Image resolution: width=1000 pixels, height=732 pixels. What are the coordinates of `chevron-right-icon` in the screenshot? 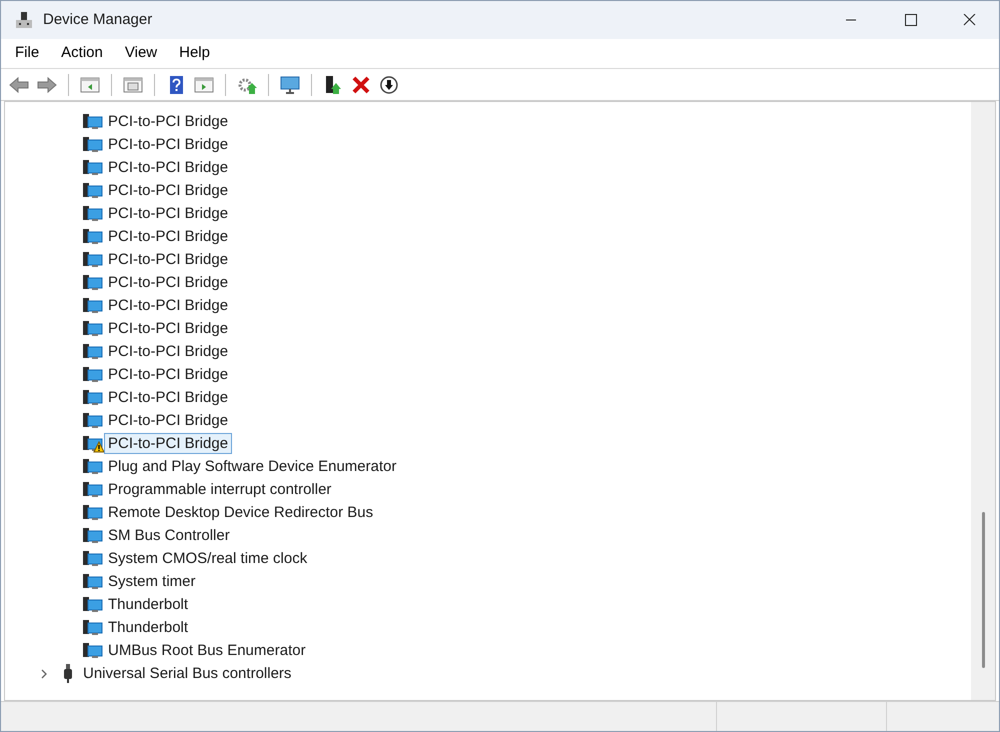 It's located at (44, 673).